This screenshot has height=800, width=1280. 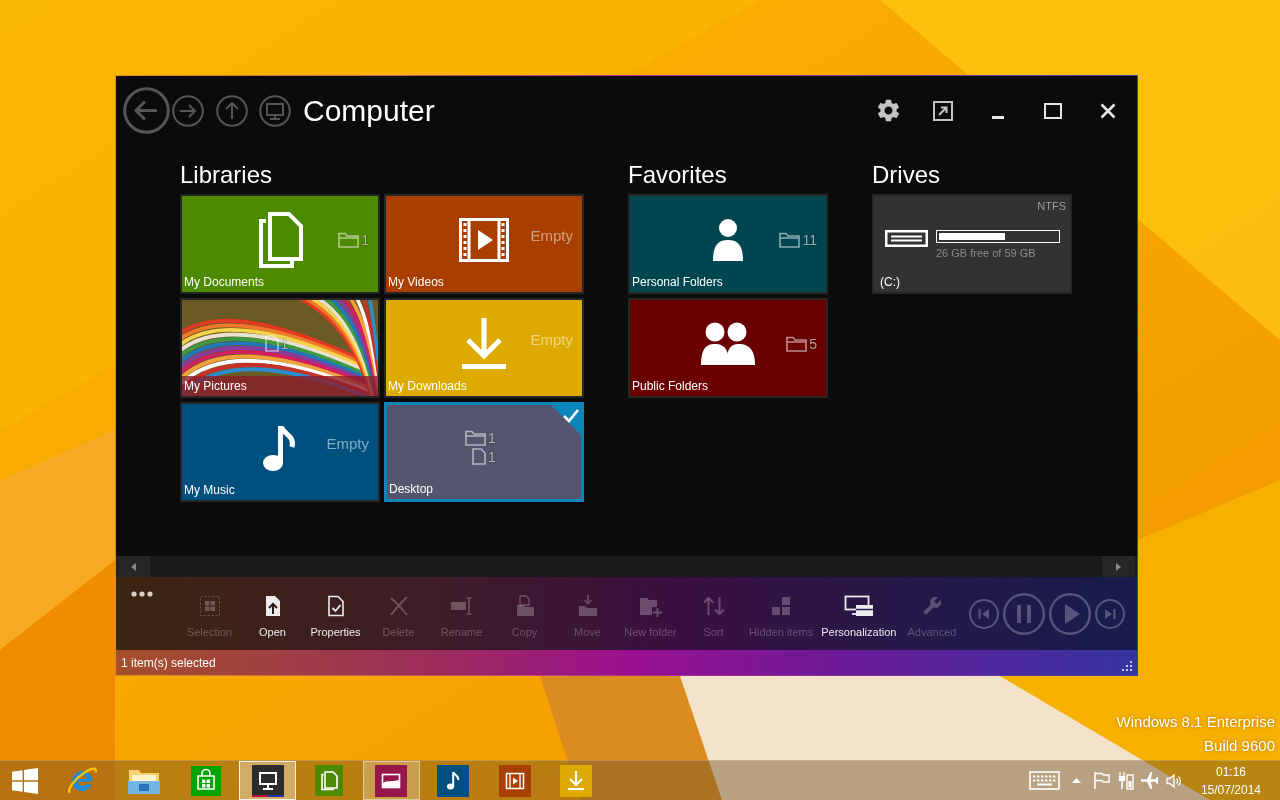 I want to click on item-count: 5, so click(x=813, y=343).